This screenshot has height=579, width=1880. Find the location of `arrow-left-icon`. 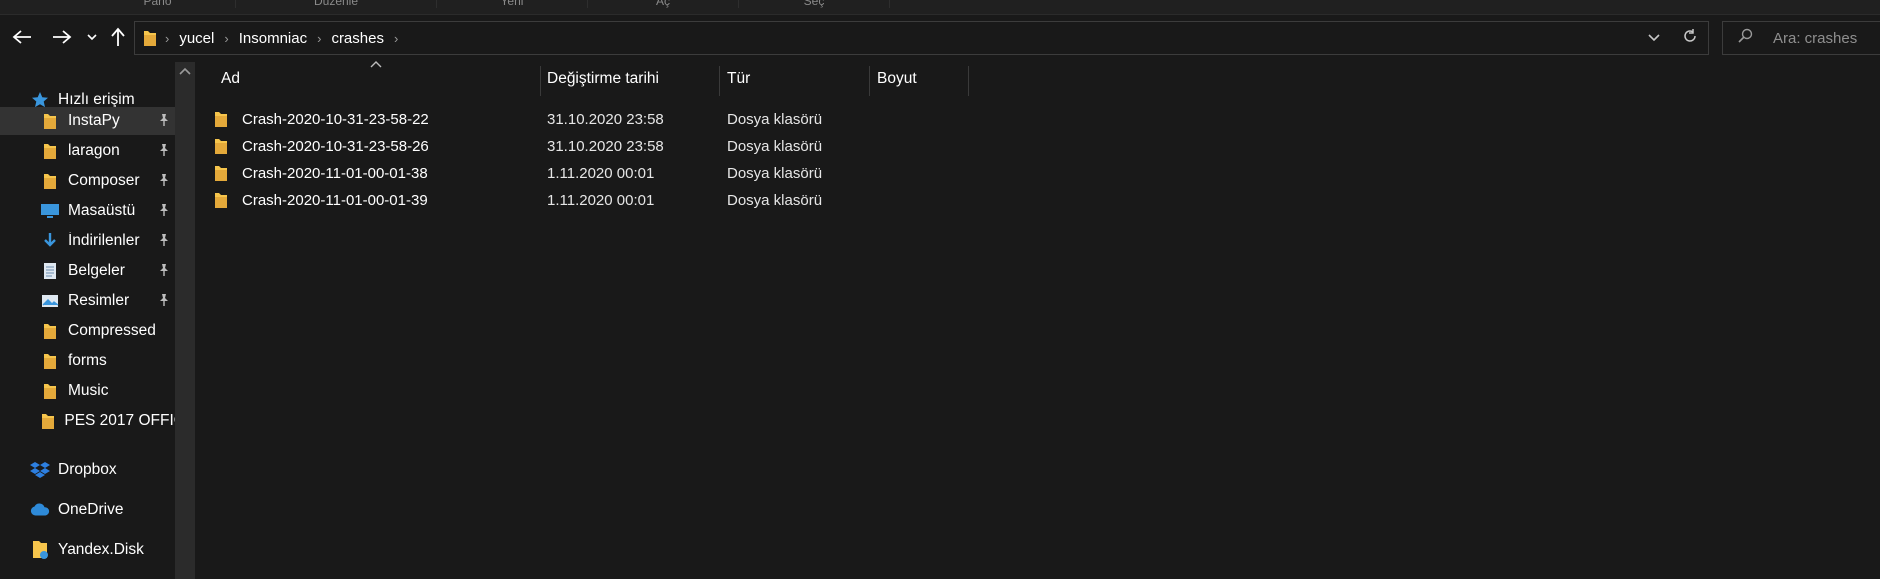

arrow-left-icon is located at coordinates (21, 37).